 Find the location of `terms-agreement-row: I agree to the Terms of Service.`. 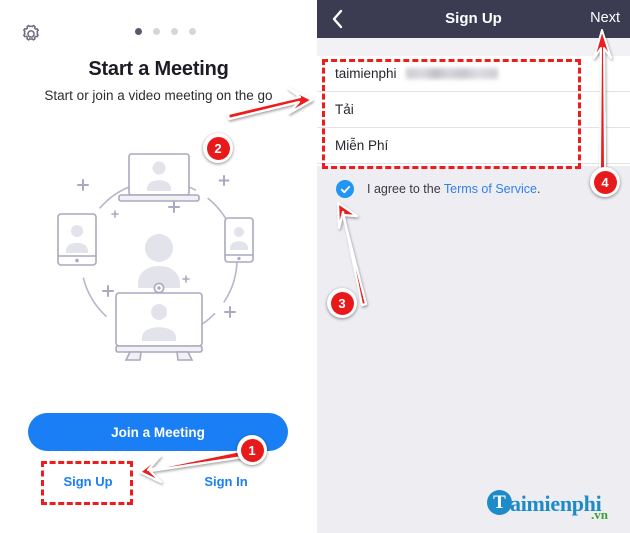

terms-agreement-row: I agree to the Terms of Service. is located at coordinates (473, 189).